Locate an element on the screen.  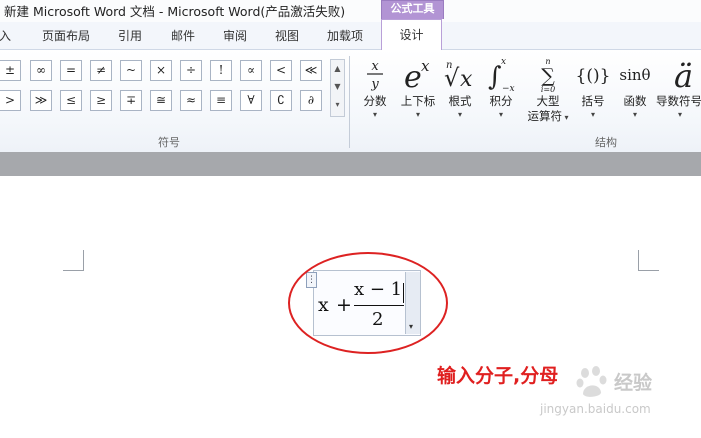
script-button: ex 上下标 ▾ is located at coordinates (418, 87).